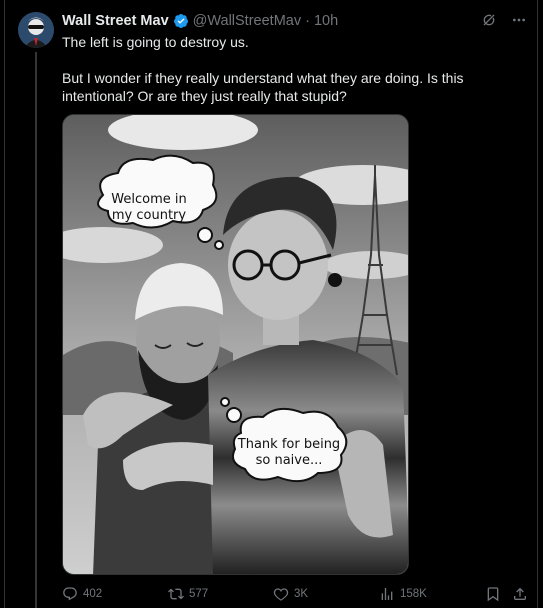  Describe the element at coordinates (301, 594) in the screenshot. I see `like-count: 3K` at that location.